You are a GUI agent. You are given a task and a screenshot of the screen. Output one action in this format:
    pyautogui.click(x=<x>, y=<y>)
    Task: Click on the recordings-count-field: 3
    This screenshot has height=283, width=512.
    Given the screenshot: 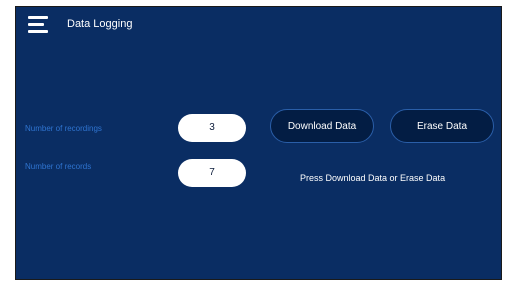 What is the action you would take?
    pyautogui.click(x=212, y=128)
    